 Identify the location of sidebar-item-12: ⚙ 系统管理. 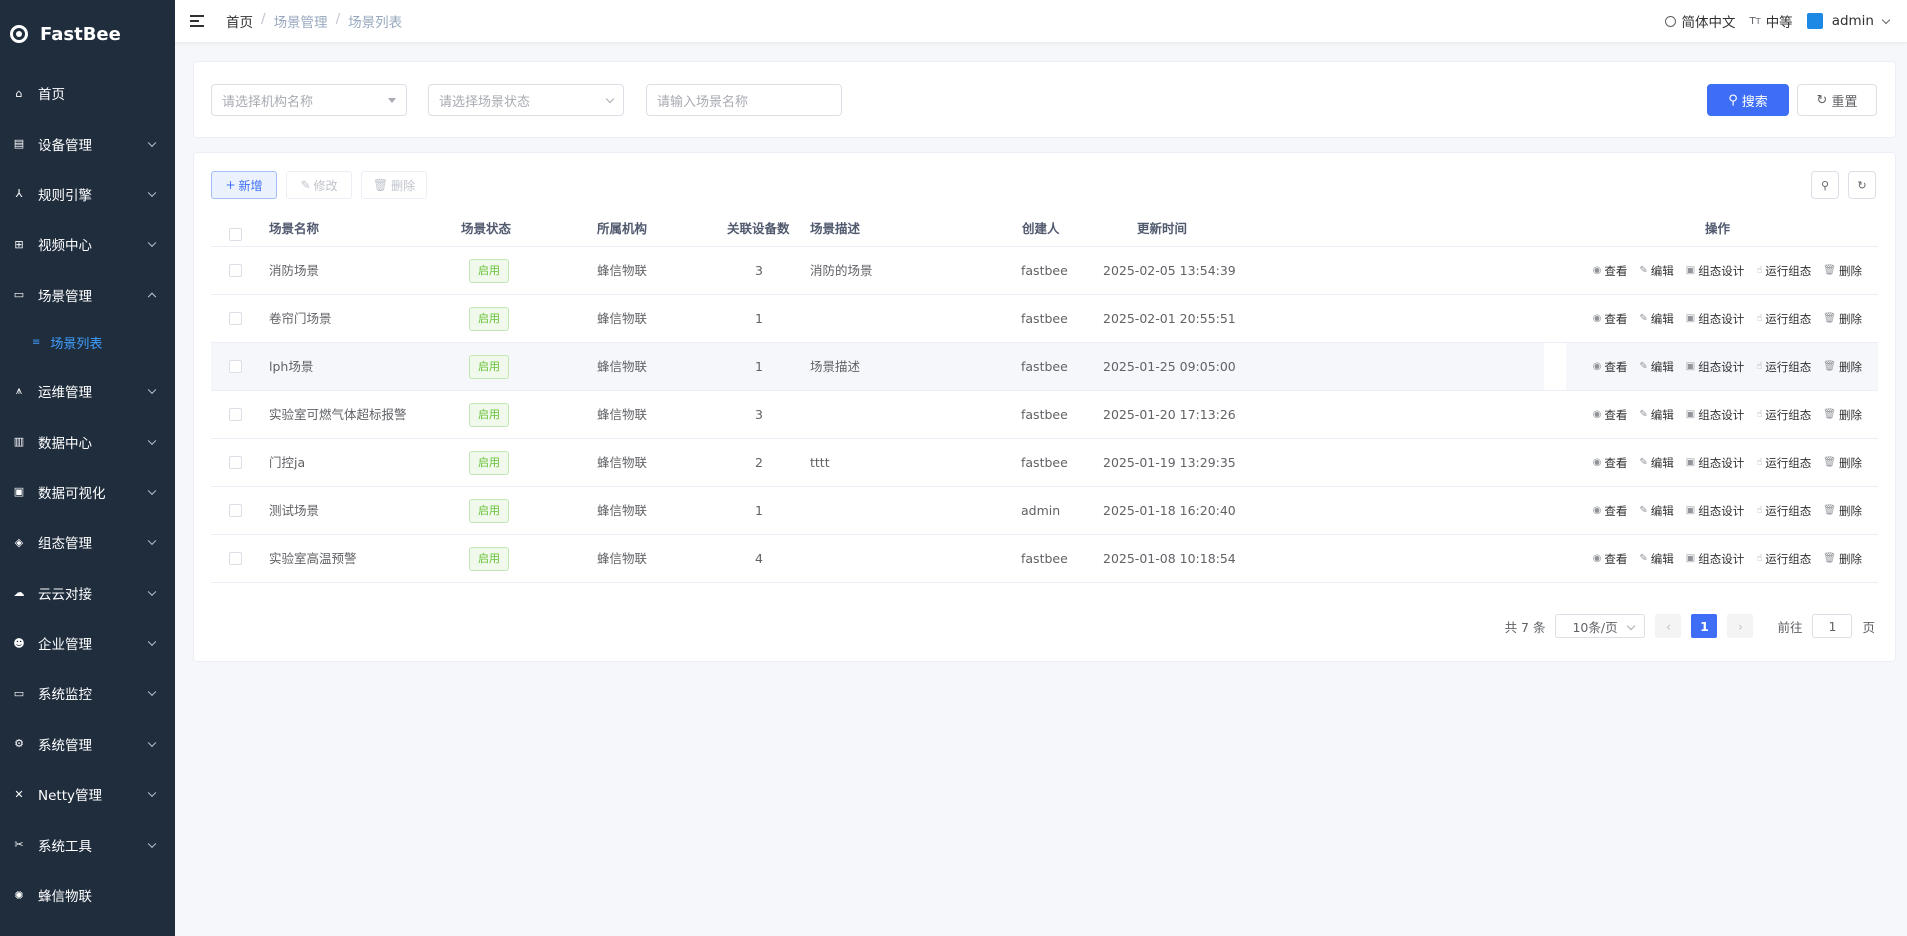
(87, 744).